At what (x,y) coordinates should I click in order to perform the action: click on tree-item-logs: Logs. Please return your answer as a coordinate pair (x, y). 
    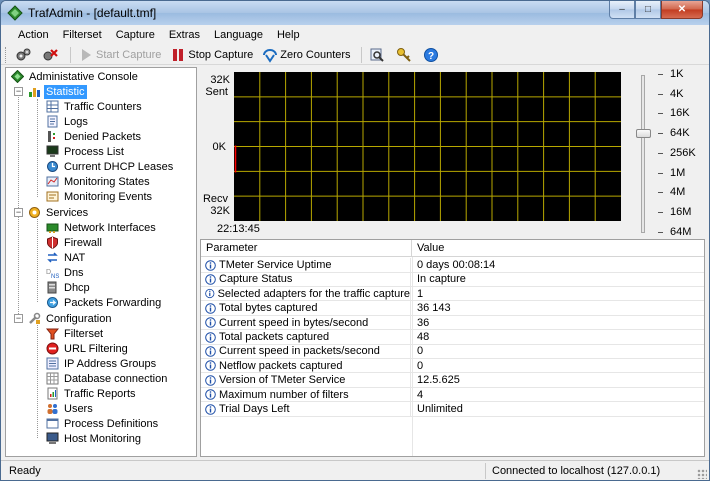
    Looking at the image, I should click on (68, 121).